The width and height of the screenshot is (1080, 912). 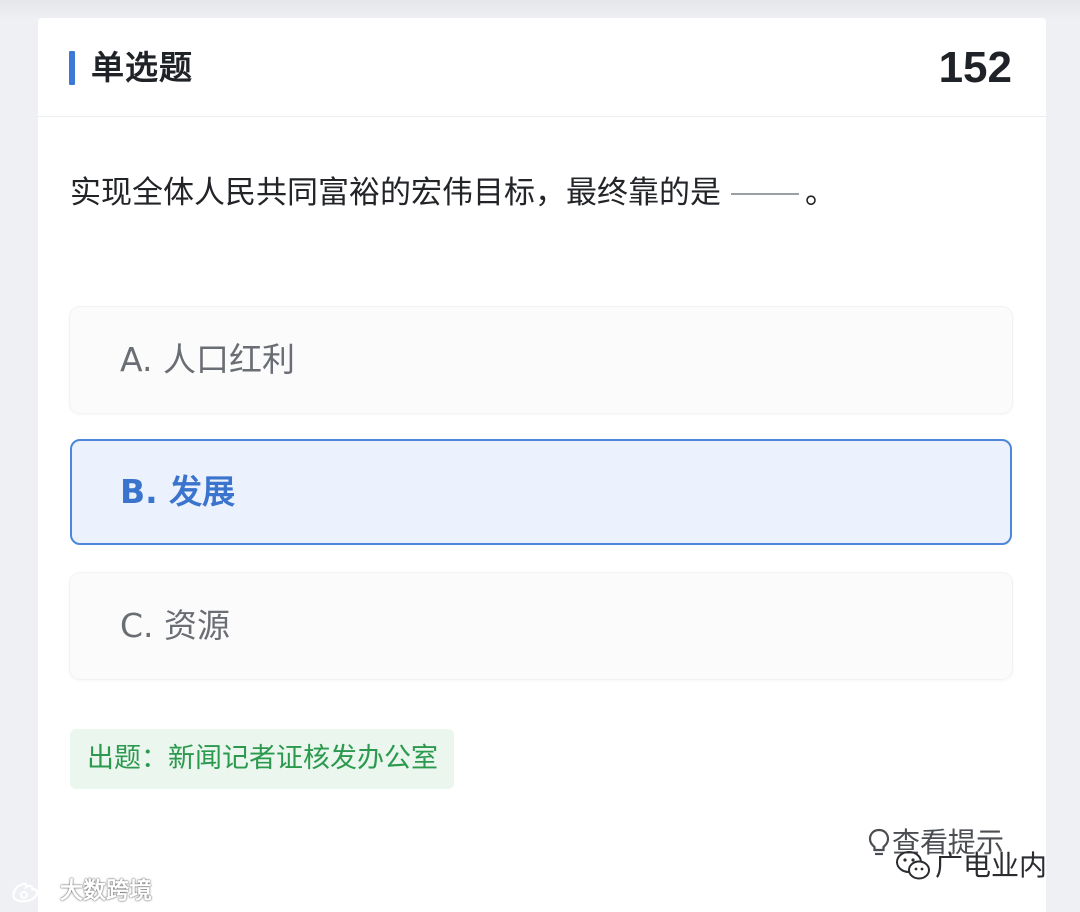 What do you see at coordinates (541, 360) in the screenshot?
I see `option-a: A. 人口红利` at bounding box center [541, 360].